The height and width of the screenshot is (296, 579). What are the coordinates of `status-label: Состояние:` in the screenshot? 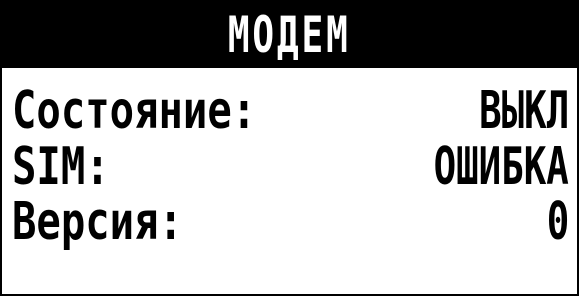 It's located at (134, 111).